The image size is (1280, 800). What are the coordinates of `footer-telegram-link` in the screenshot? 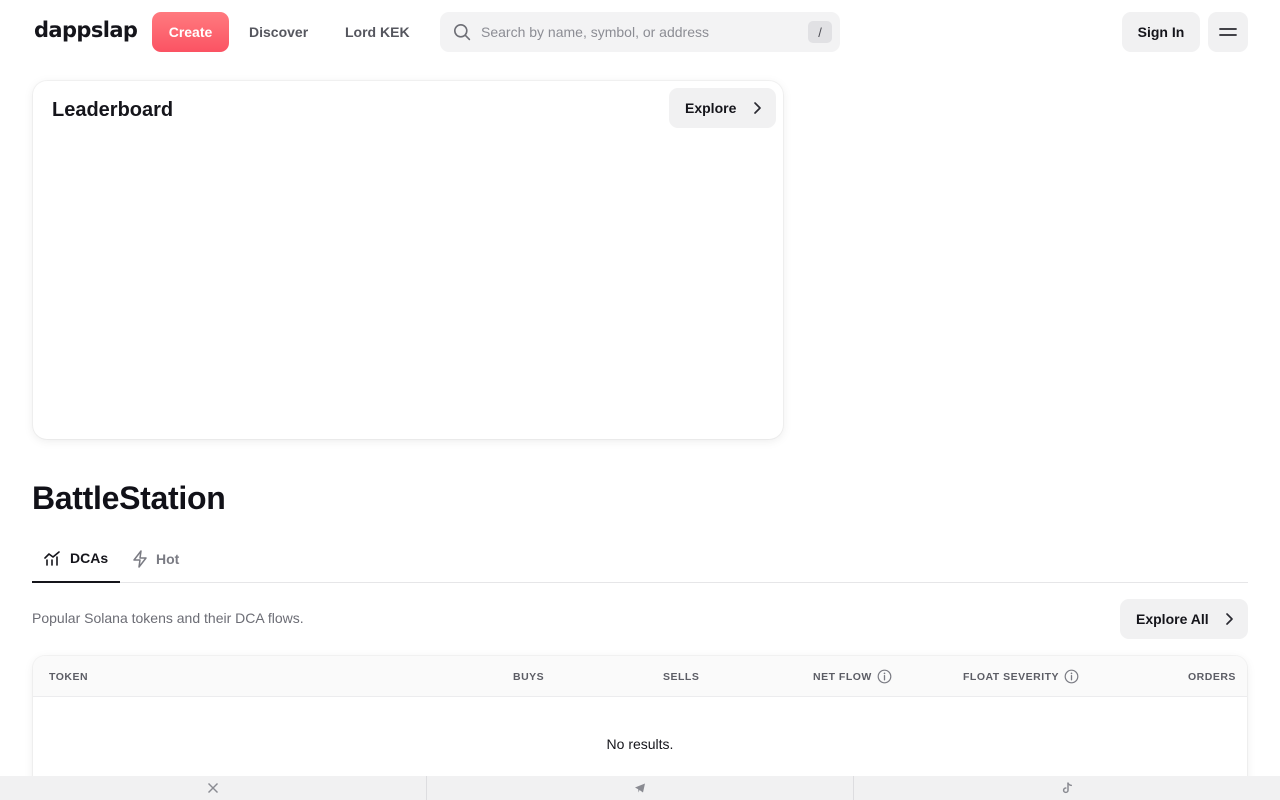 It's located at (640, 788).